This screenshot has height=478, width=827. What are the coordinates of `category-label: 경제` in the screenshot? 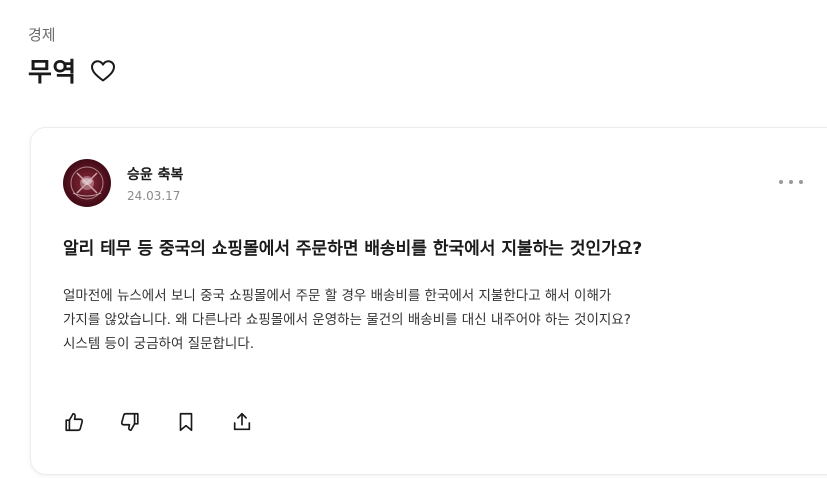 It's located at (42, 35).